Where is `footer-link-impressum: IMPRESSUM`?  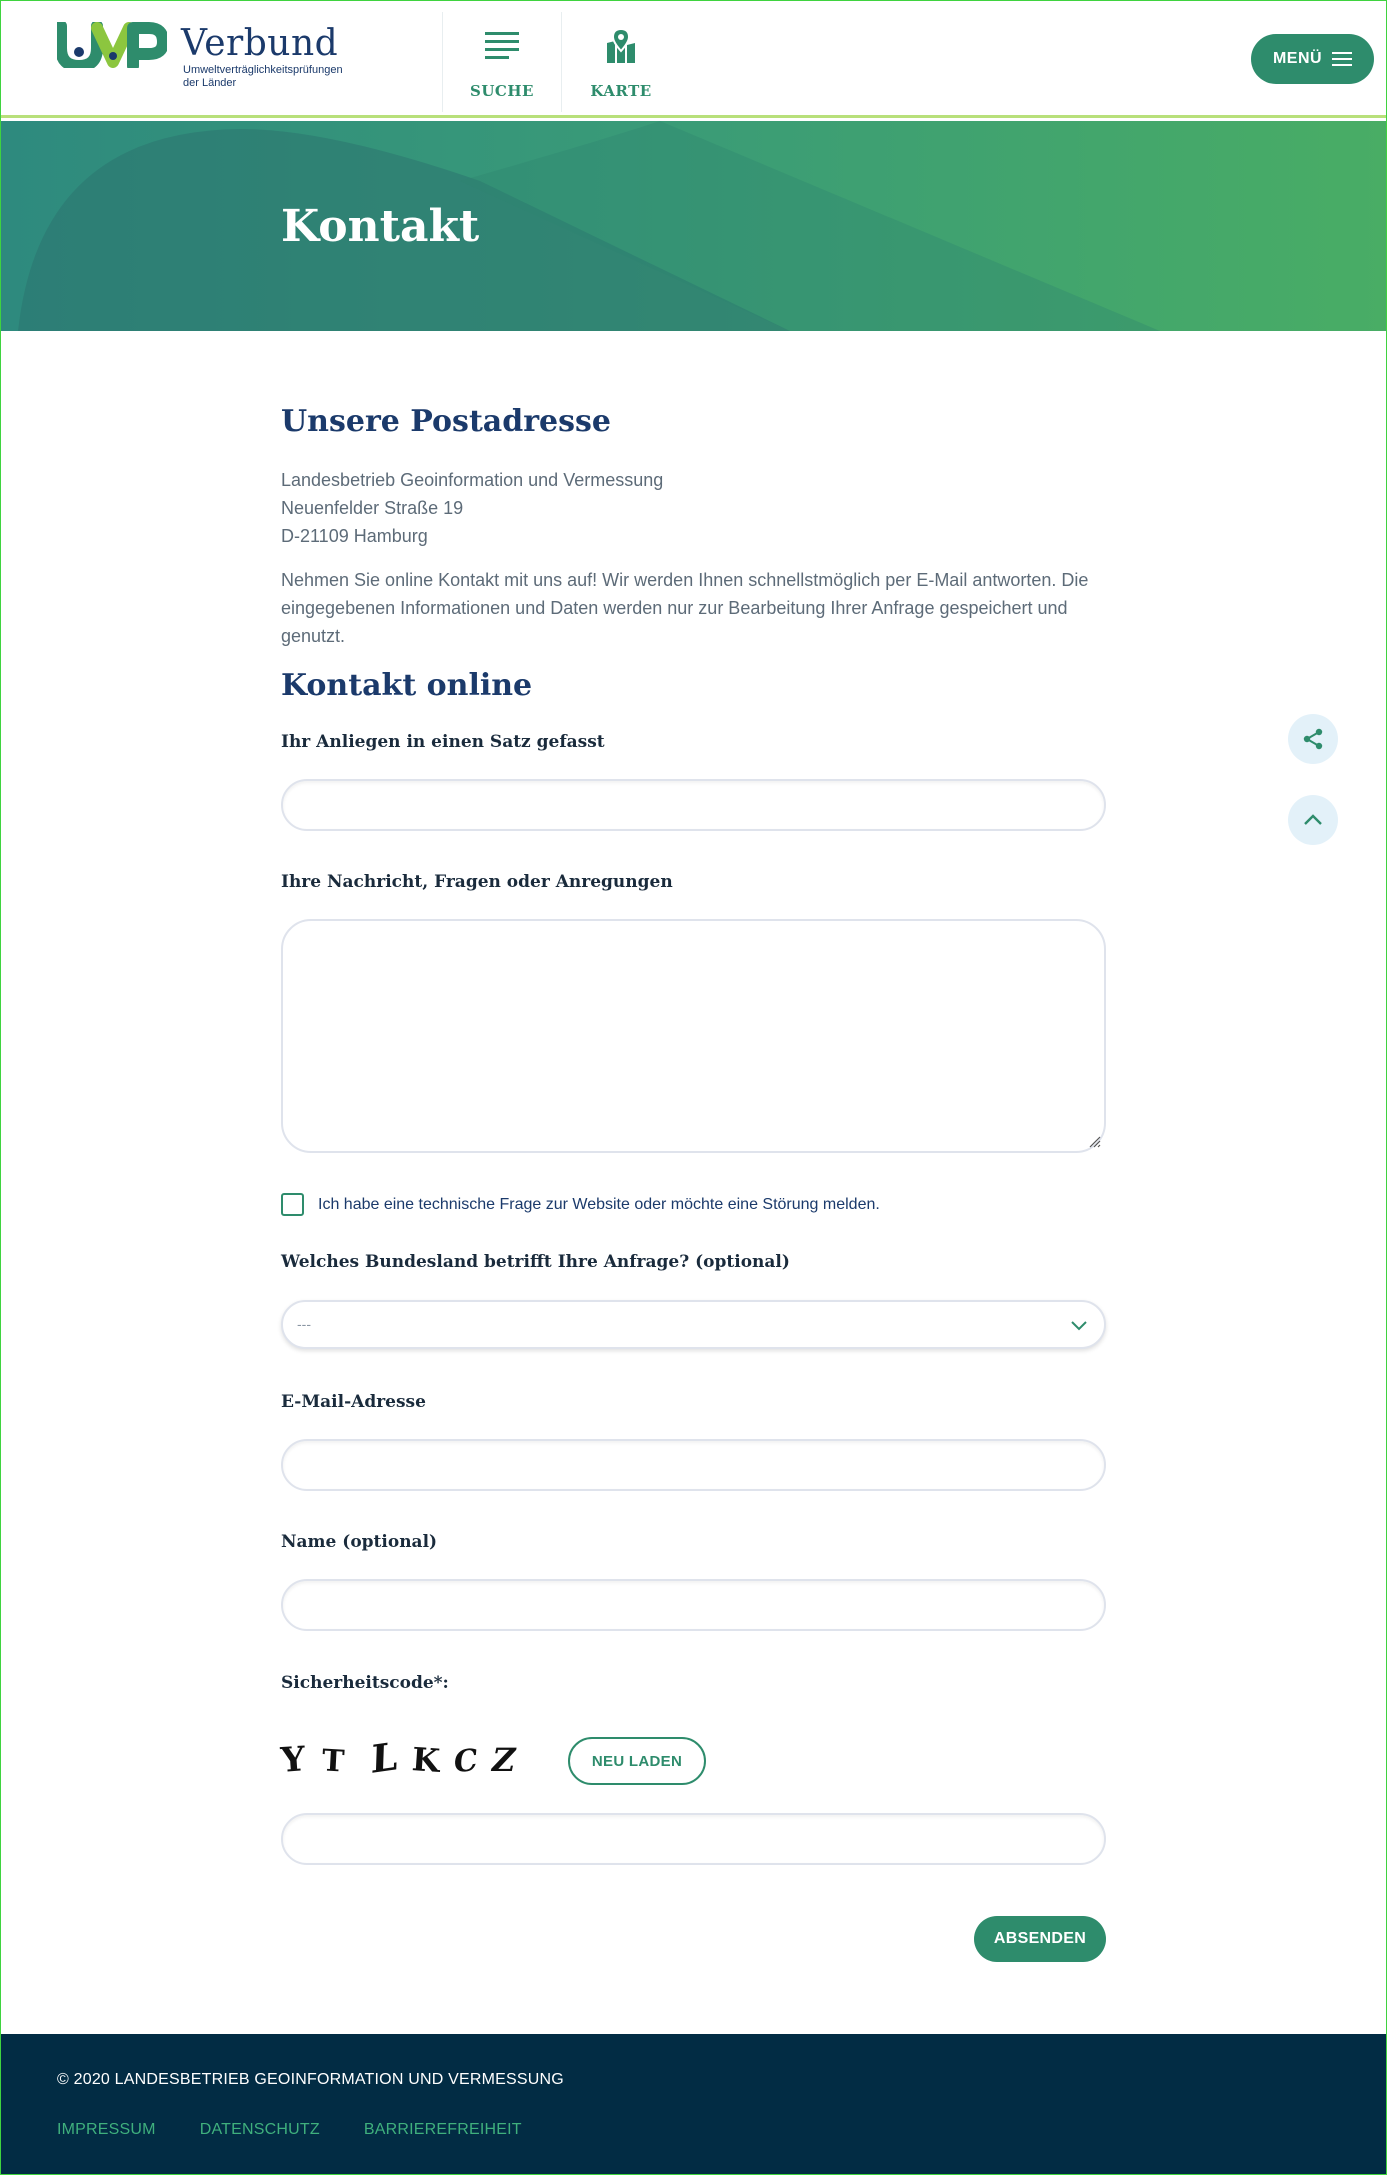 footer-link-impressum: IMPRESSUM is located at coordinates (106, 2130).